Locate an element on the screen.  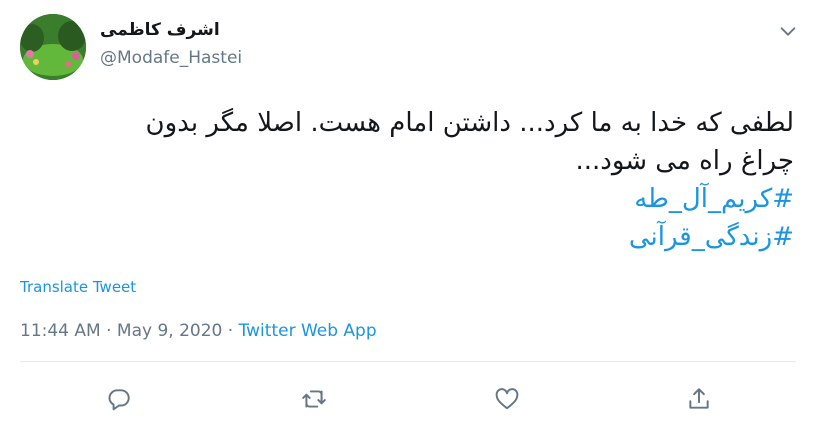
avatar is located at coordinates (53, 47).